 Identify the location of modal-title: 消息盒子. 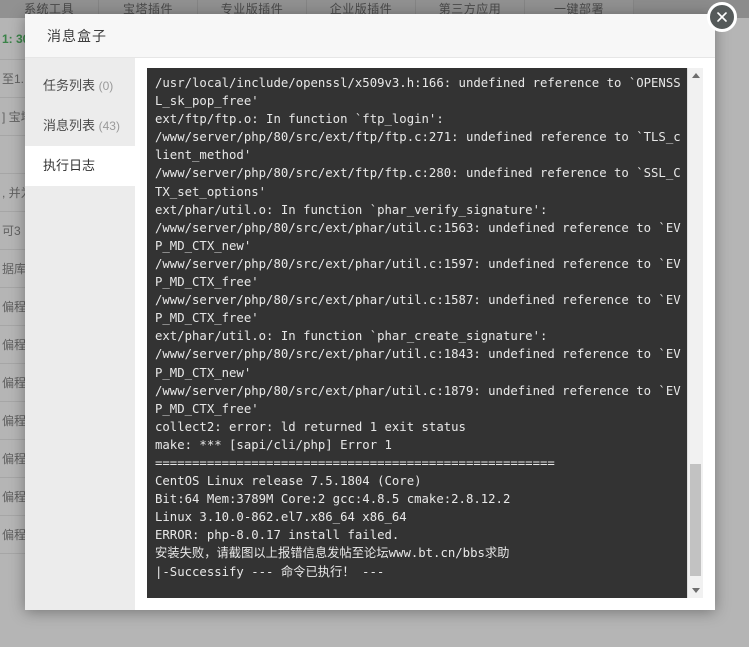
(77, 35).